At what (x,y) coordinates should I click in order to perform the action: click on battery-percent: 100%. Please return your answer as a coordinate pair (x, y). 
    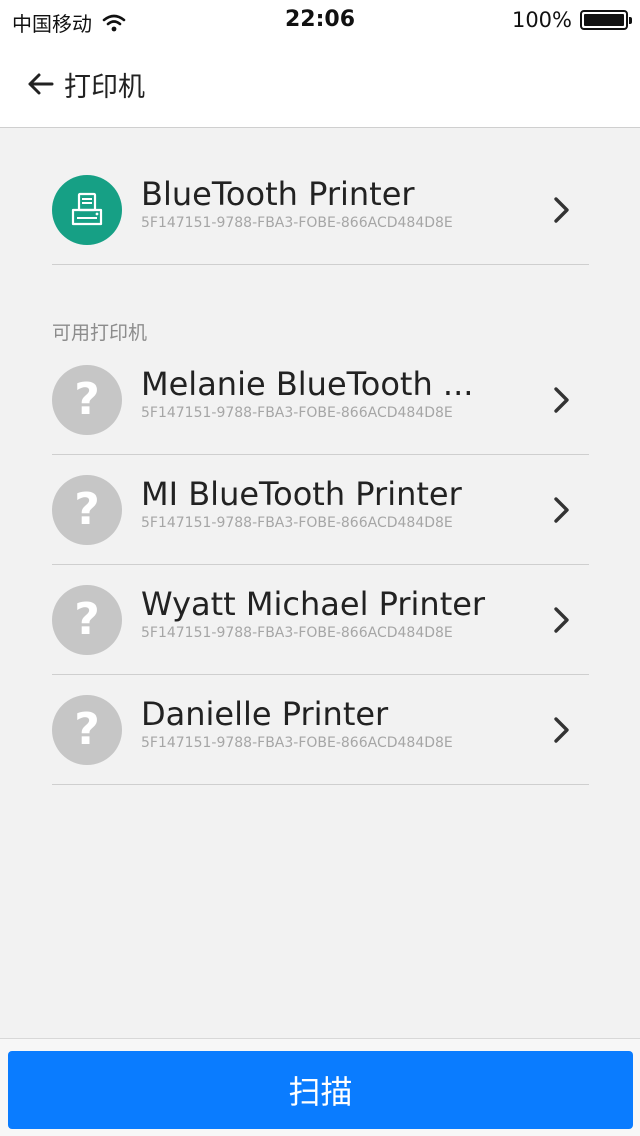
    Looking at the image, I should click on (541, 20).